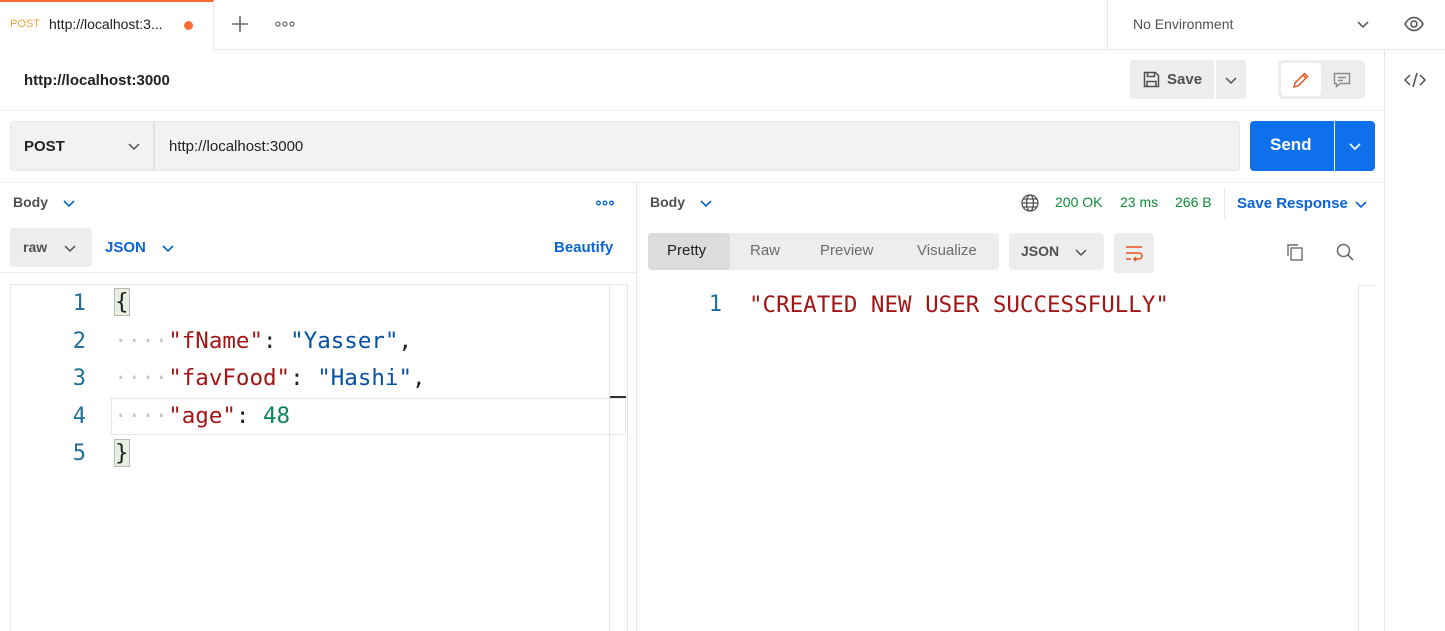 The height and width of the screenshot is (631, 1445). I want to click on copy-icon, so click(1295, 252).